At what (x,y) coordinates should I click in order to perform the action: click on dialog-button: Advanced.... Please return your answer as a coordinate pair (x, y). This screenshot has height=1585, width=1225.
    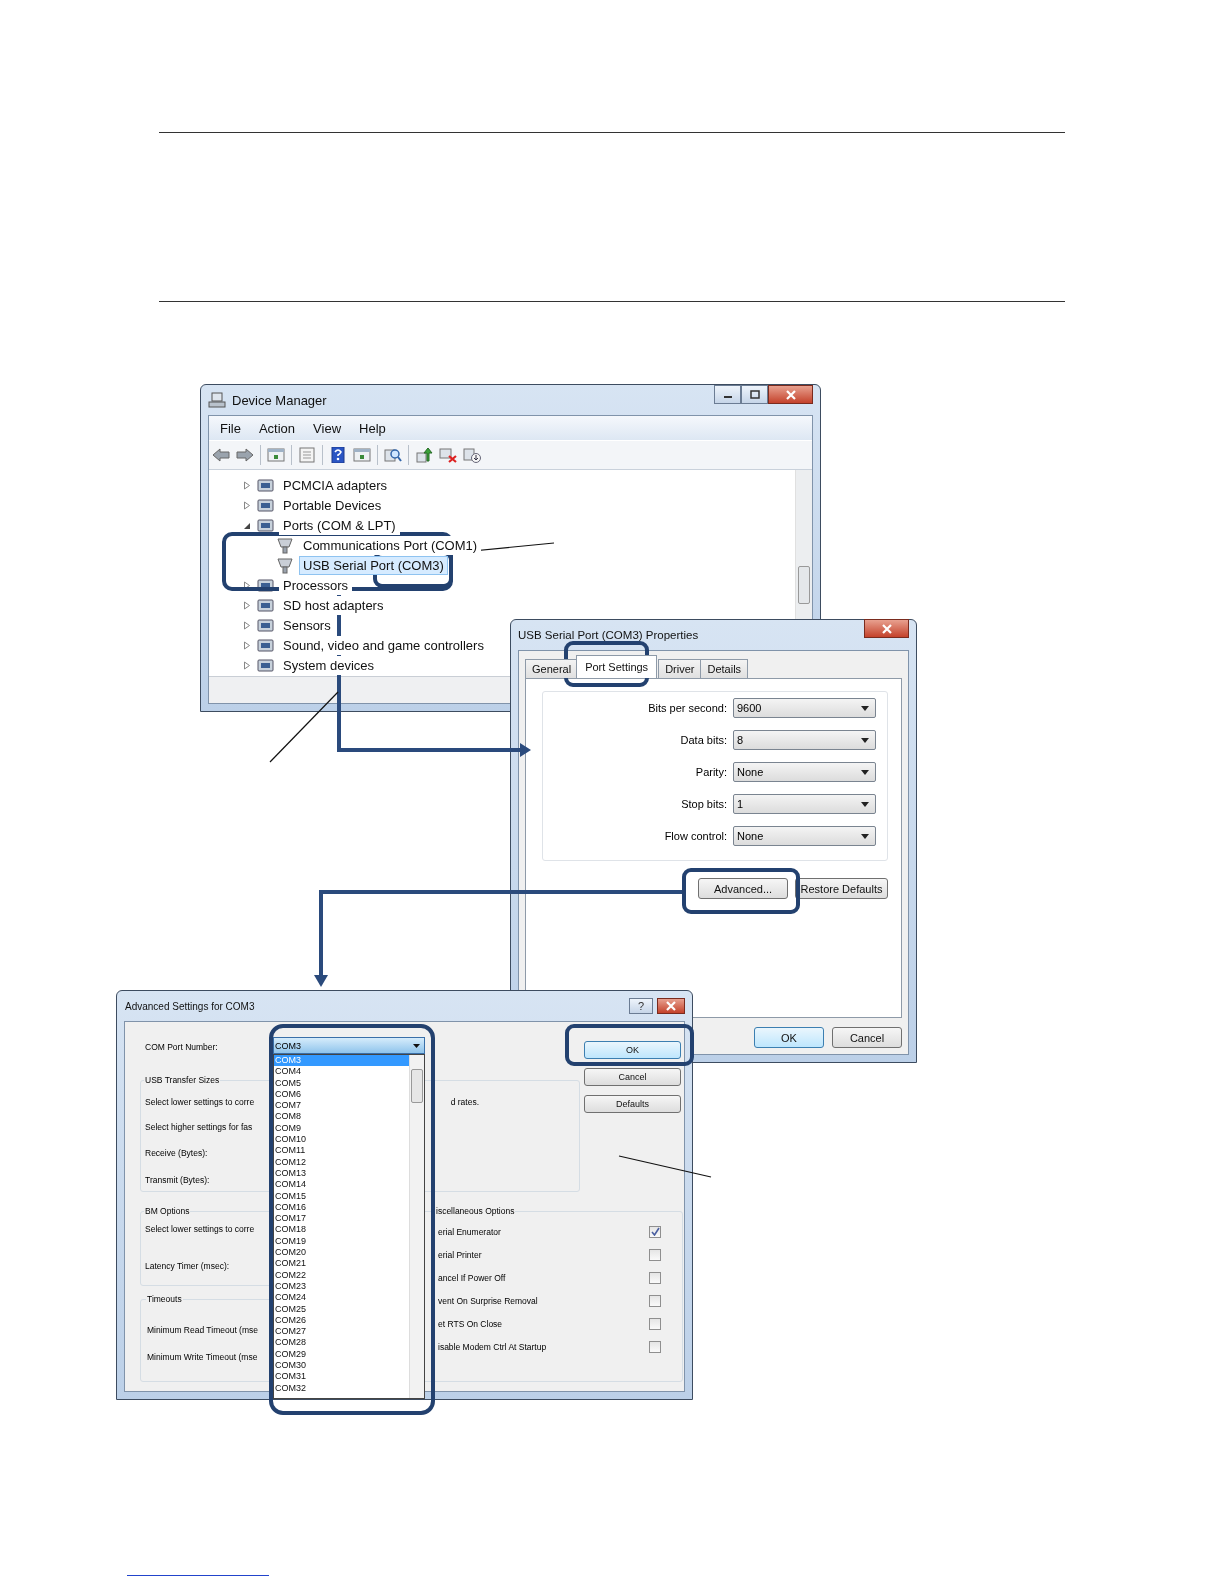
    Looking at the image, I should click on (743, 888).